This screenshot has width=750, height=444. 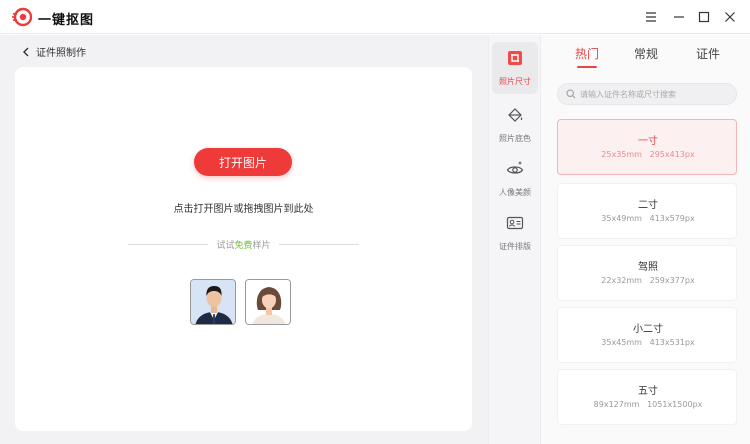 I want to click on id-card-icon, so click(x=515, y=223).